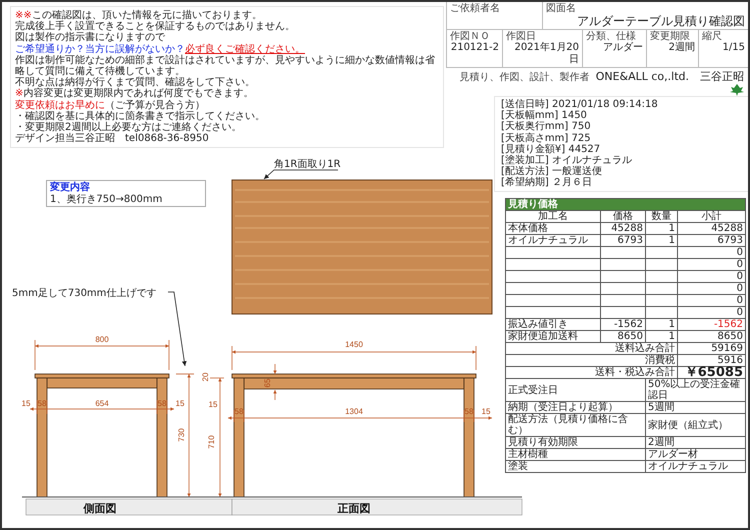 The height and width of the screenshot is (530, 750). Describe the element at coordinates (155, 26) in the screenshot. I see `note-line: 完成後上手く設置できることを保証するものではありません。` at that location.